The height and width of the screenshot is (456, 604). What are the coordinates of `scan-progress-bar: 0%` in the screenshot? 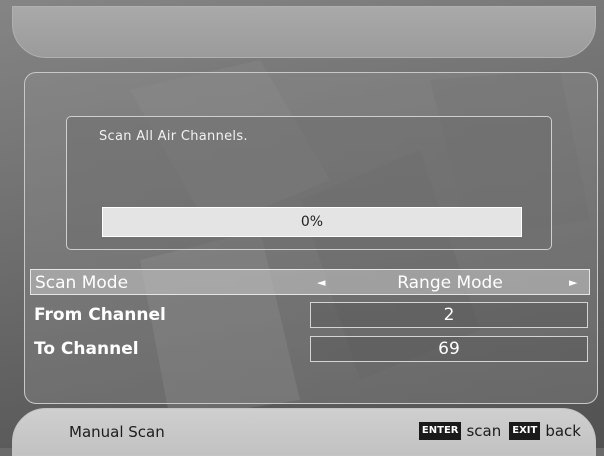 It's located at (312, 222).